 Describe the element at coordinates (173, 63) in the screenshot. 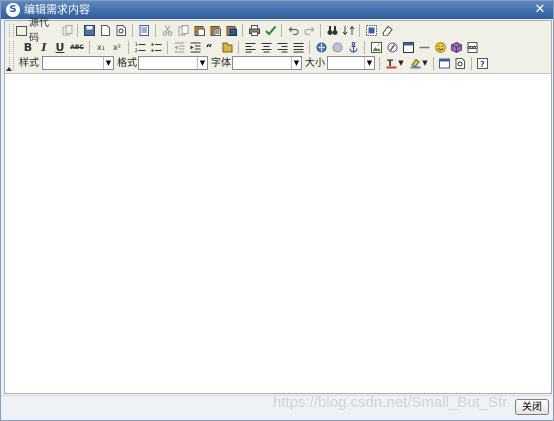

I see `format-select: ▼` at that location.